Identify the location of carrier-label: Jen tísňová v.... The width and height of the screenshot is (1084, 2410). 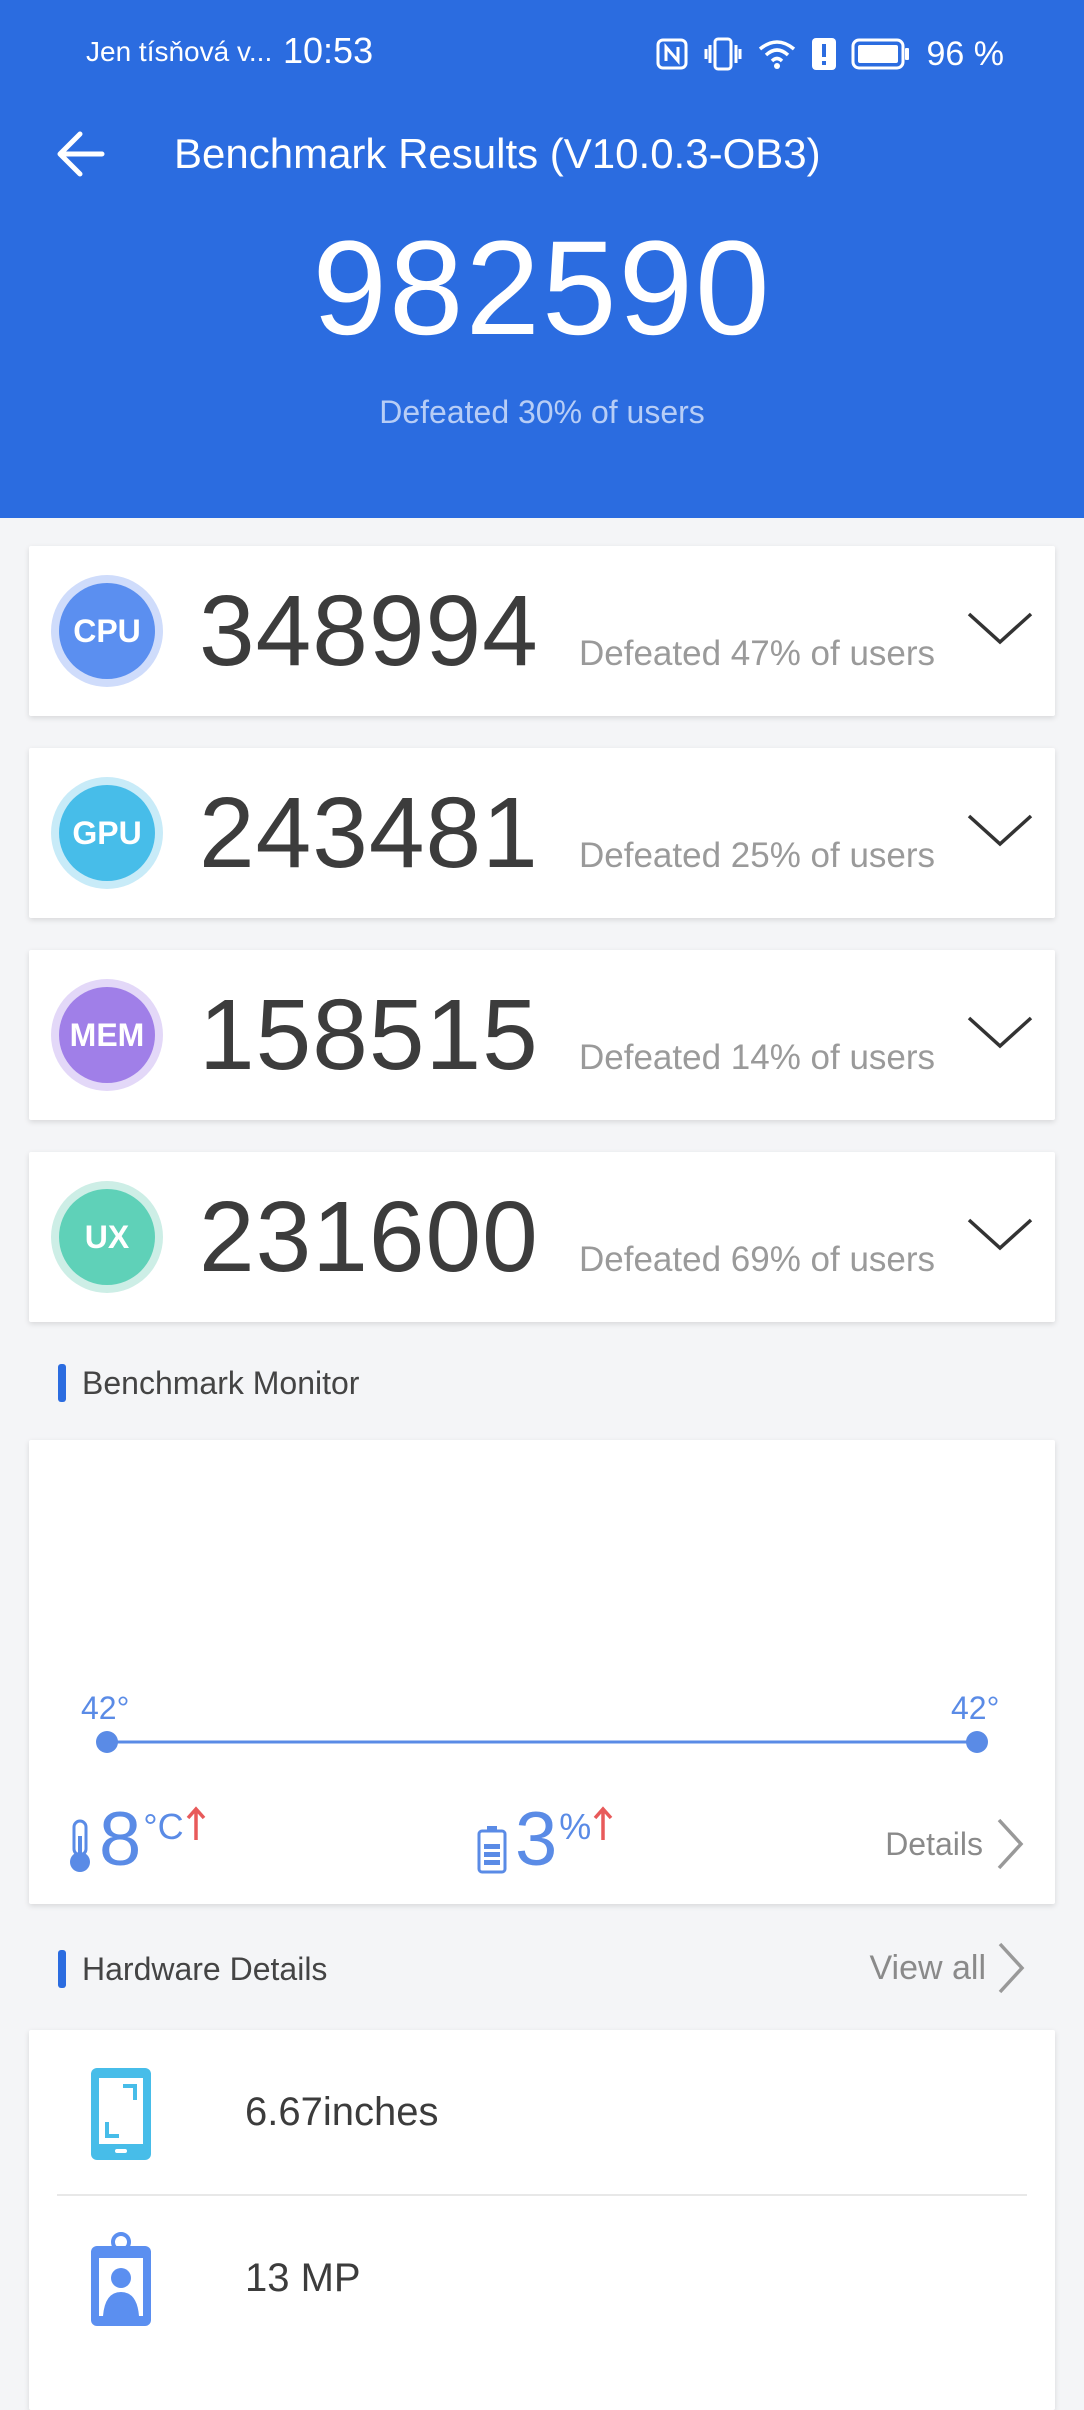
(179, 51).